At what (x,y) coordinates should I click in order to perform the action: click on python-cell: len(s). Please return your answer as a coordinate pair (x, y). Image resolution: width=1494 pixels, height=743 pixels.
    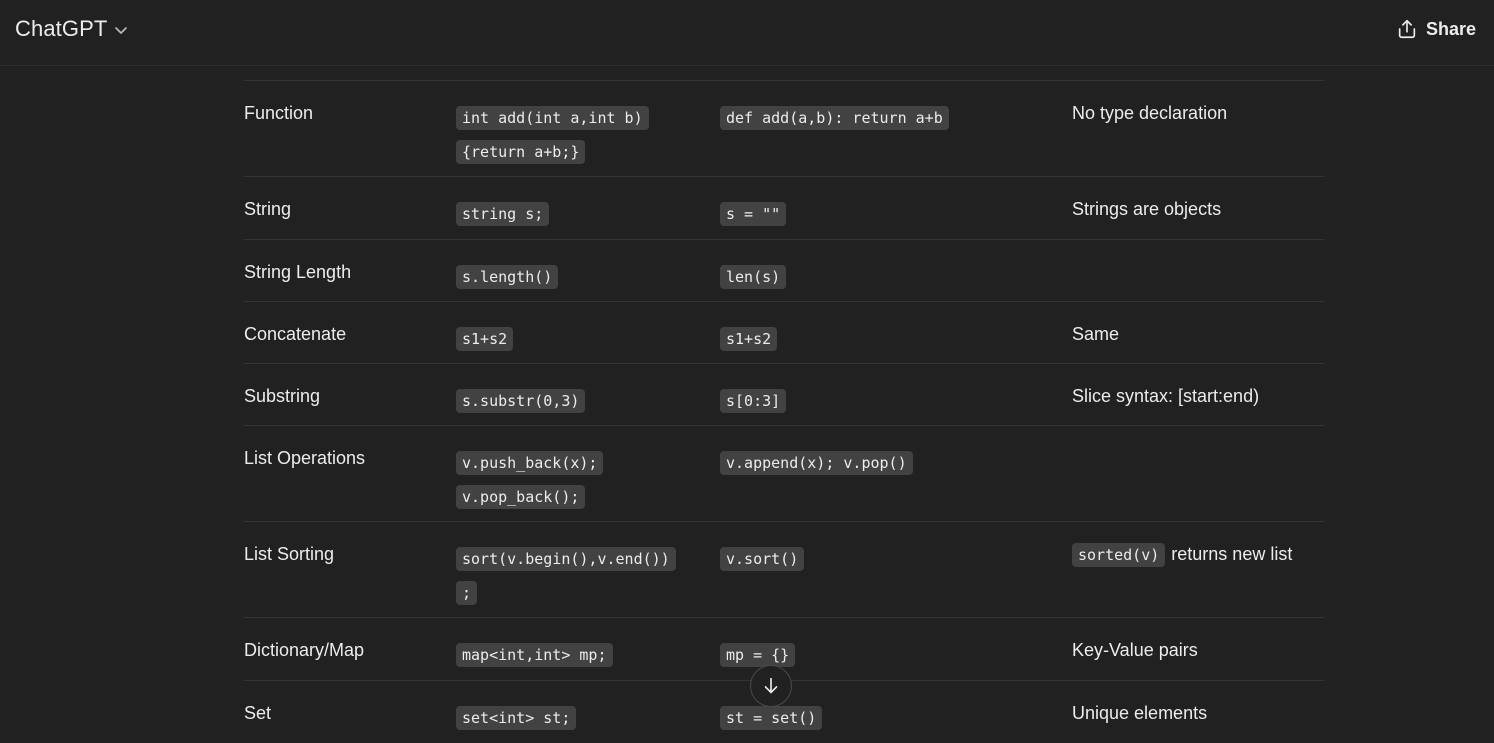
    Looking at the image, I should click on (885, 277).